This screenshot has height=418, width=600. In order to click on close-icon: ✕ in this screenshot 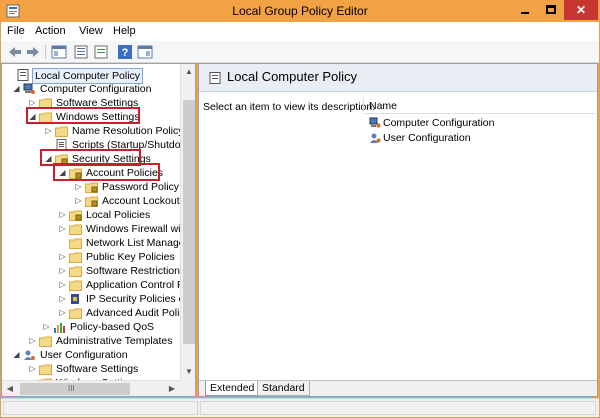, I will do `click(581, 10)`.